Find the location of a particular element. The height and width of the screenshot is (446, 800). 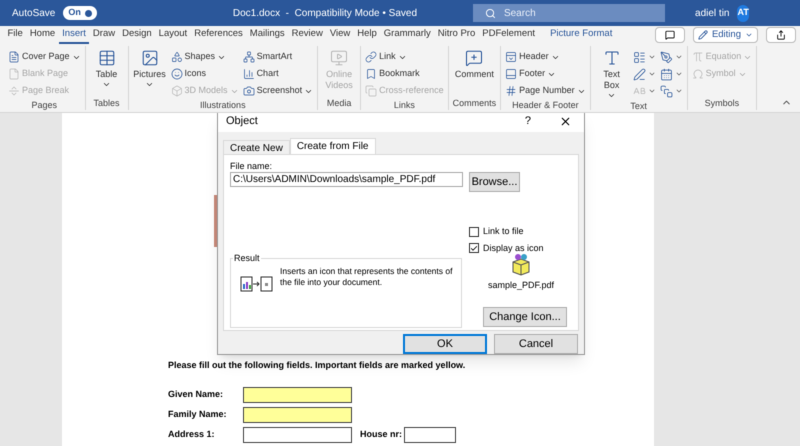

pen-line-icon is located at coordinates (639, 74).